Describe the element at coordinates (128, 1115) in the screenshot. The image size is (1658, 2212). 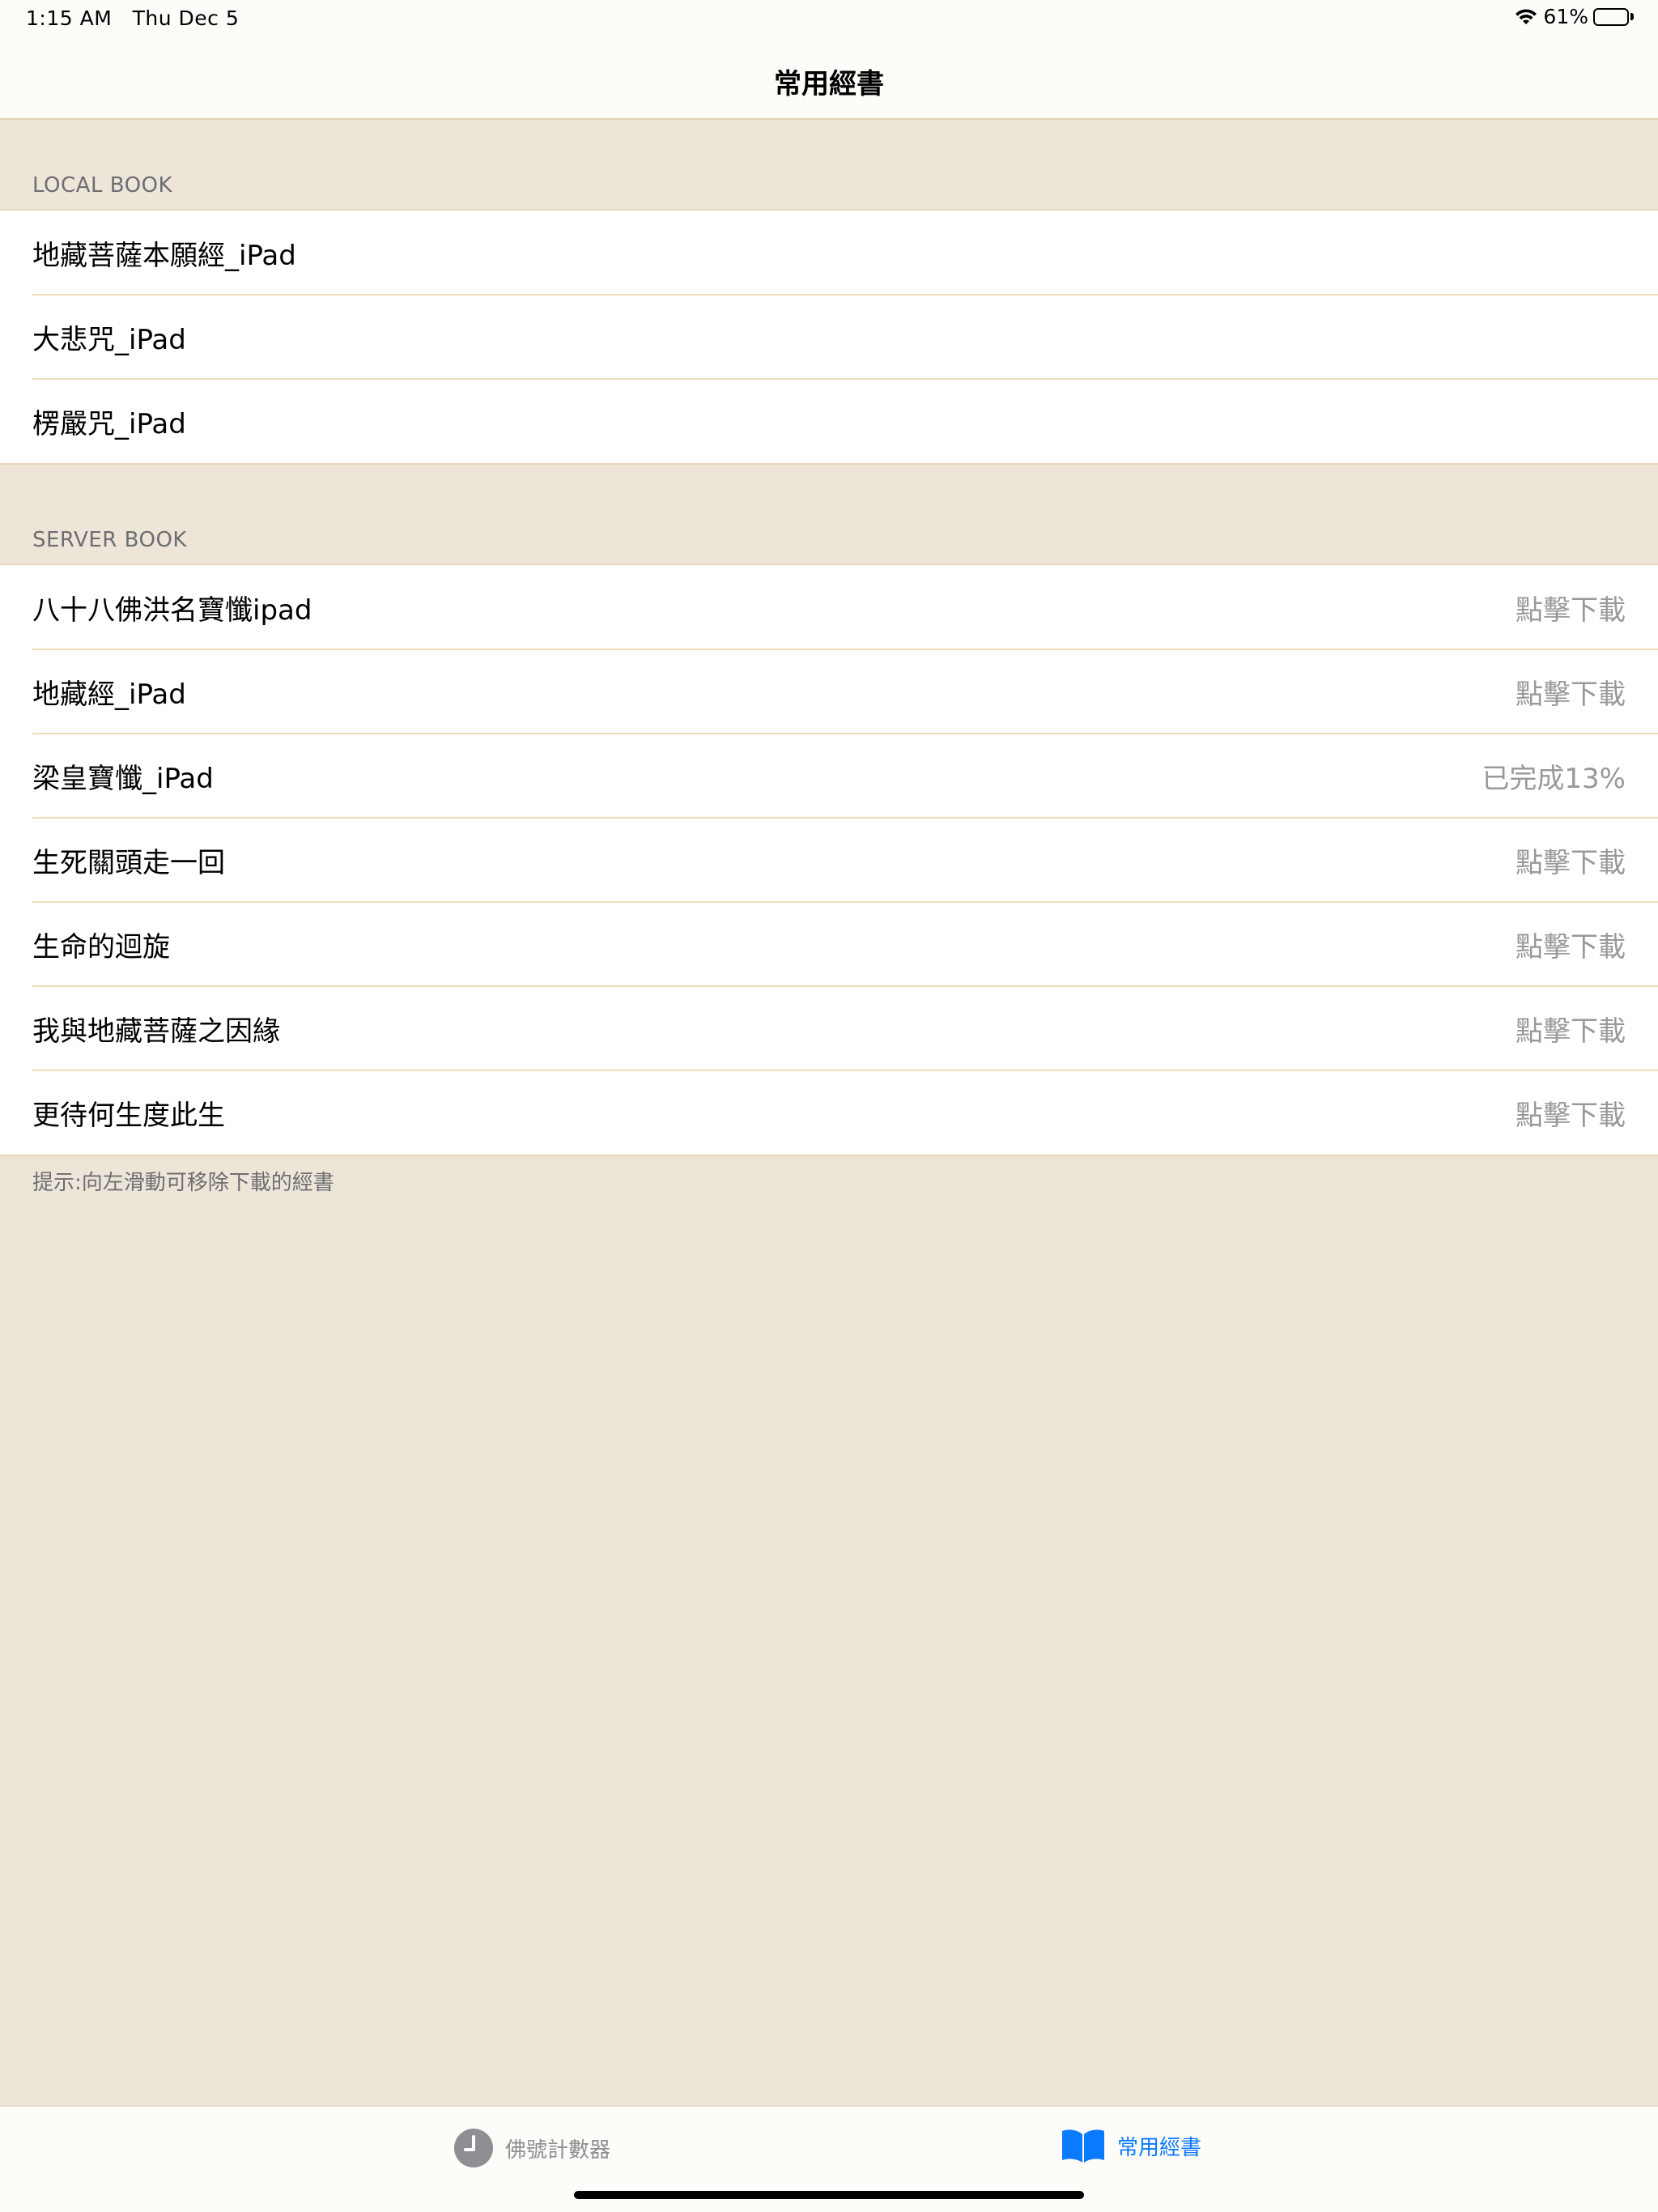
I see `book-title: 更待何生度此生` at that location.